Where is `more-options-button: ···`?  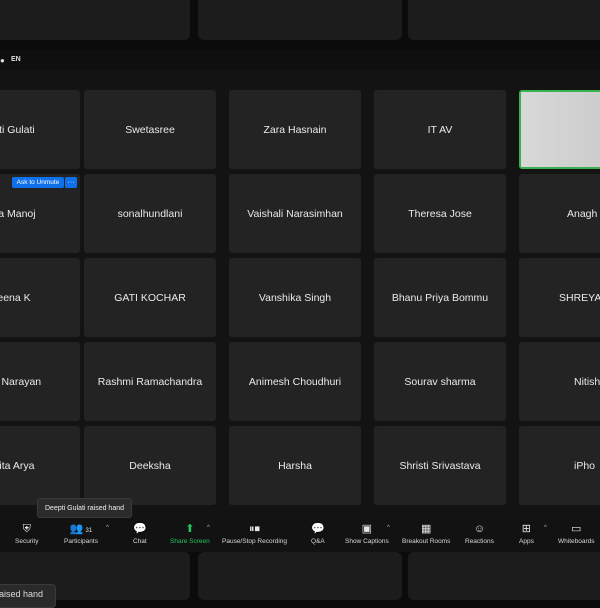 more-options-button: ··· is located at coordinates (71, 182).